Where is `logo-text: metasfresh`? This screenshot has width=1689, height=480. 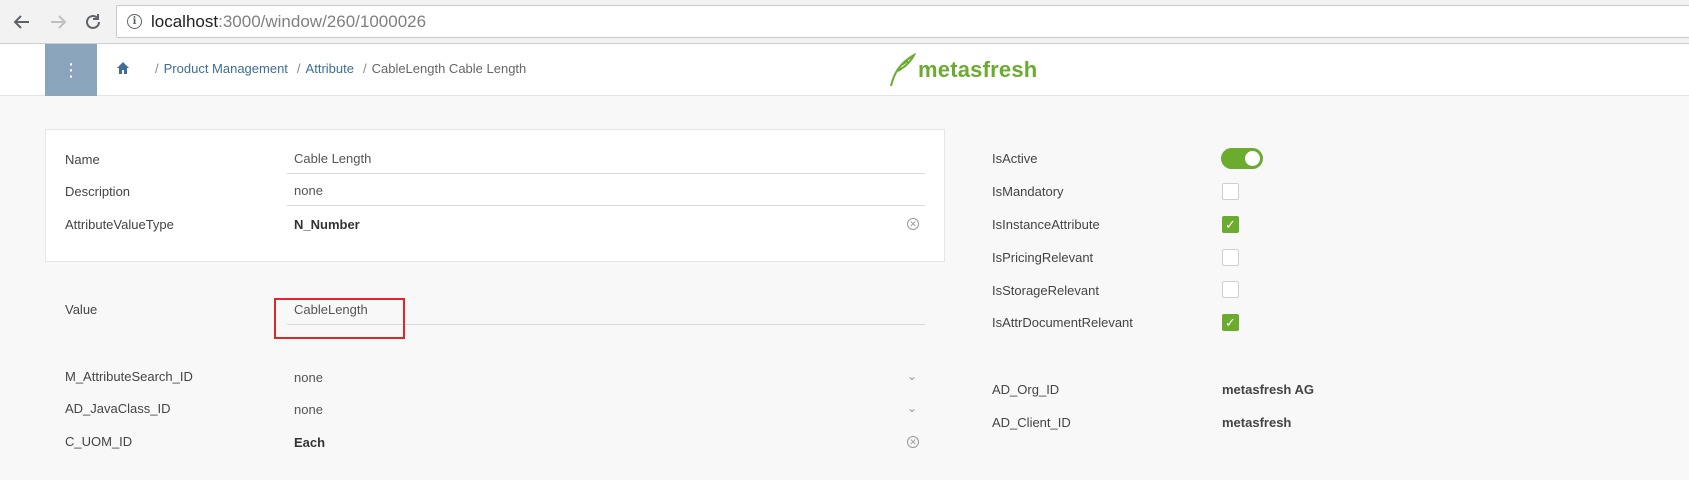 logo-text: metasfresh is located at coordinates (978, 69).